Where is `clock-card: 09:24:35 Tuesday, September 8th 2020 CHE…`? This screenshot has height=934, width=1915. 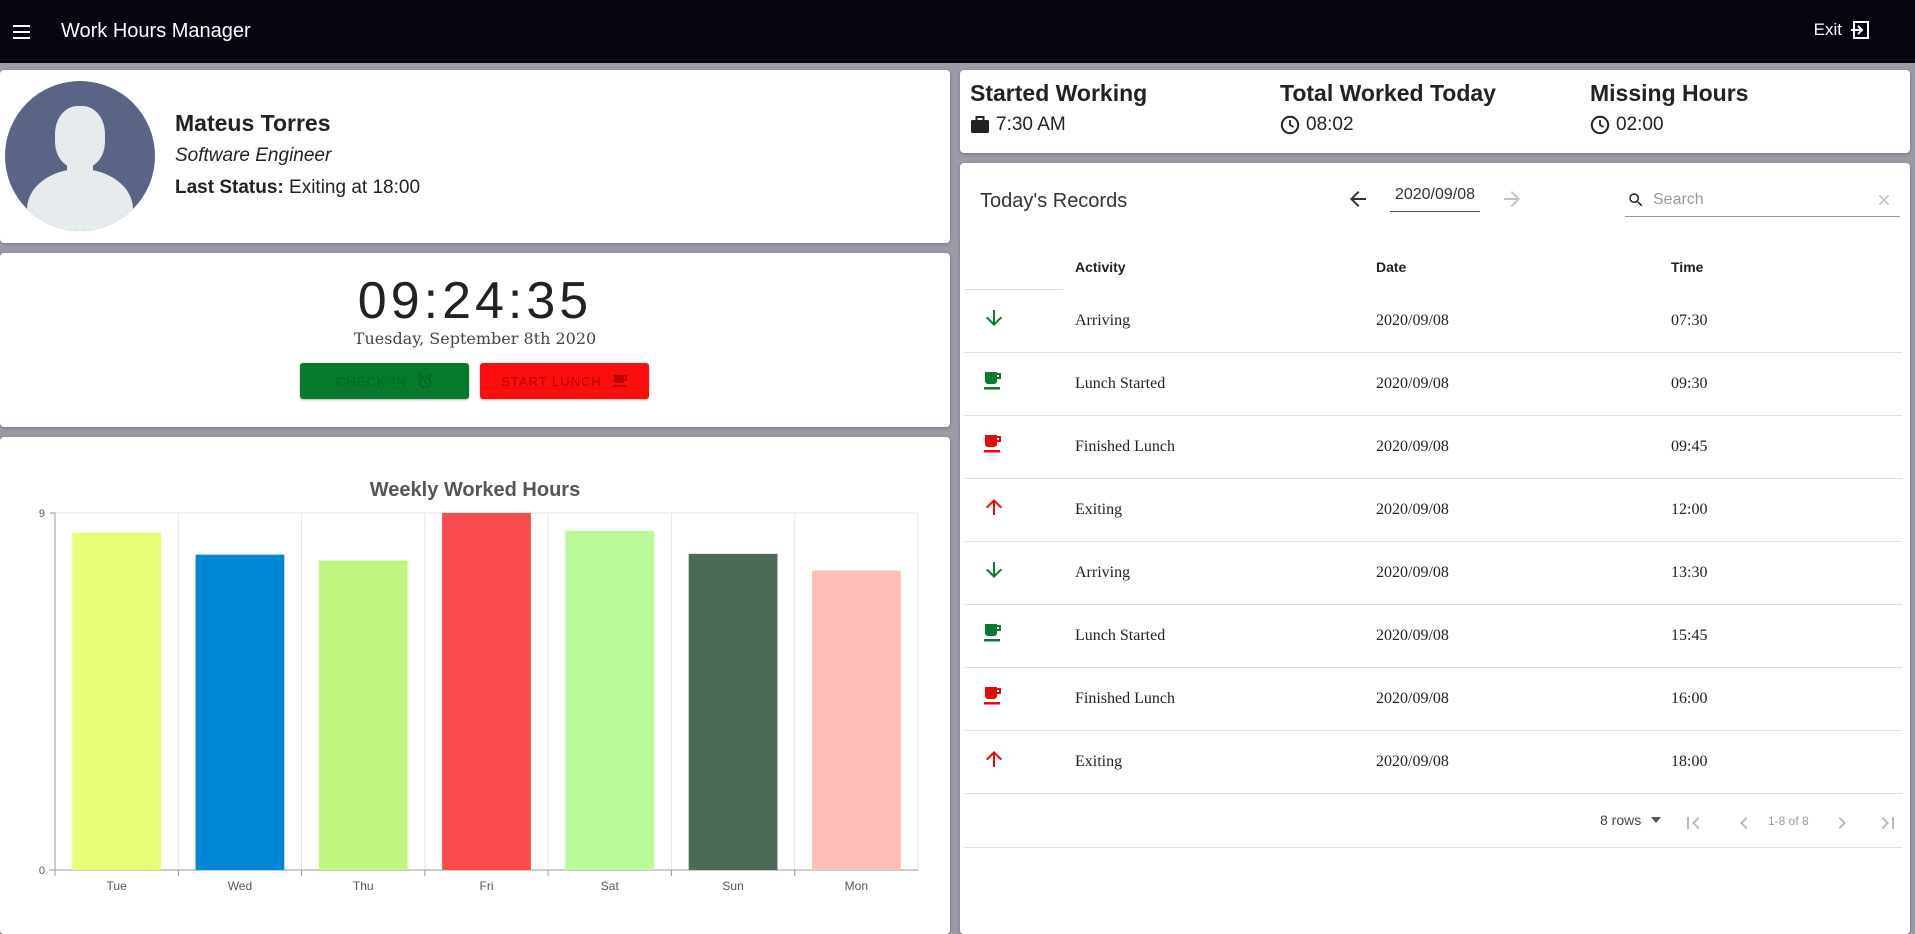 clock-card: 09:24:35 Tuesday, September 8th 2020 CHE… is located at coordinates (475, 340).